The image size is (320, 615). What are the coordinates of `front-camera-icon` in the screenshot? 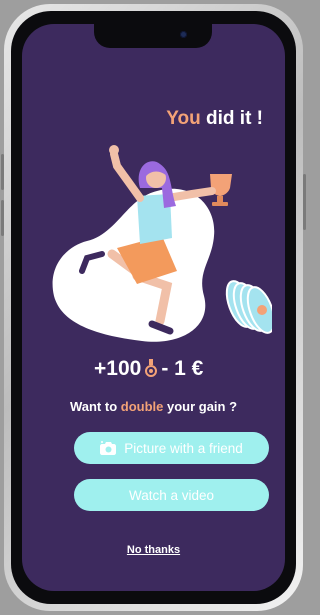 It's located at (183, 34).